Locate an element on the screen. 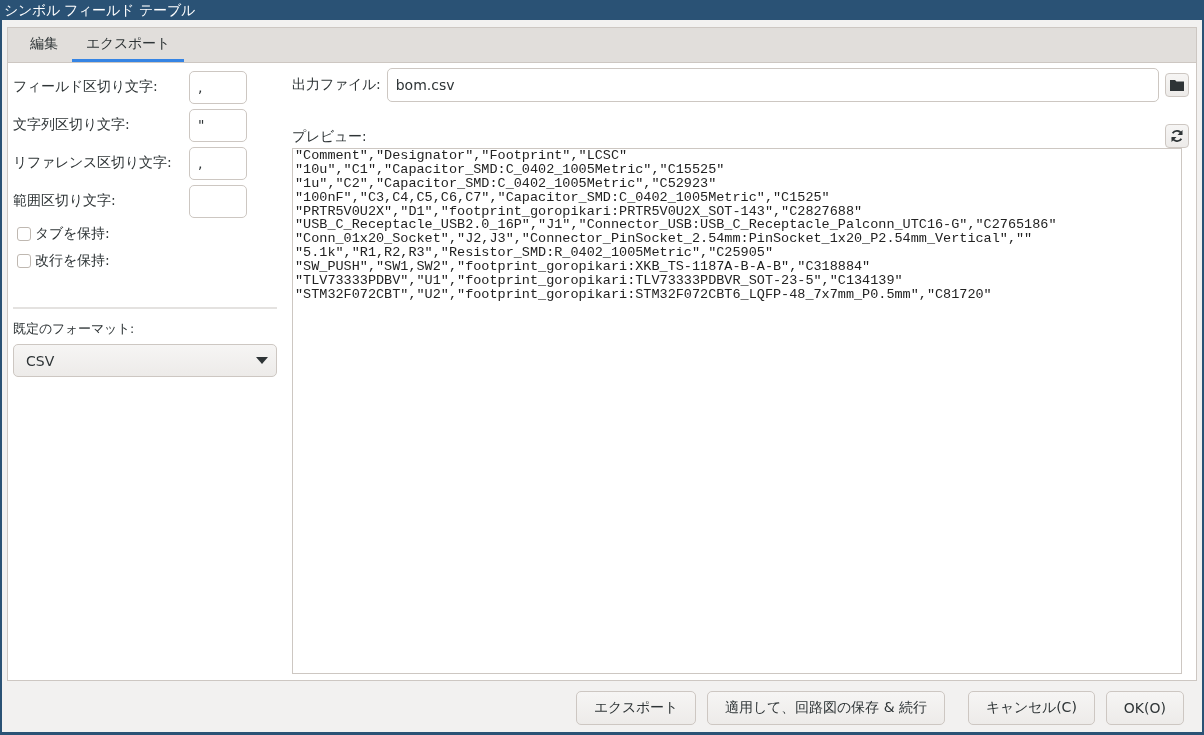 The width and height of the screenshot is (1204, 735). field-label: リファレンス区切り文字: is located at coordinates (92, 163).